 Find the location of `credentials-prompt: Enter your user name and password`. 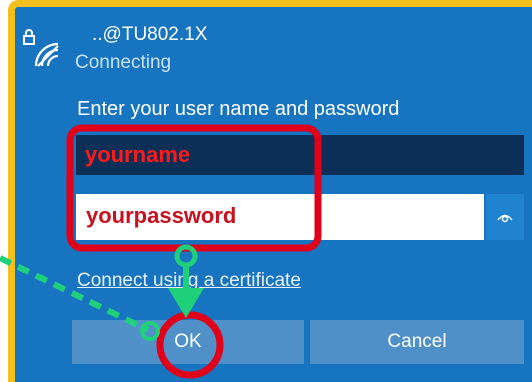

credentials-prompt: Enter your user name and password is located at coordinates (238, 109).